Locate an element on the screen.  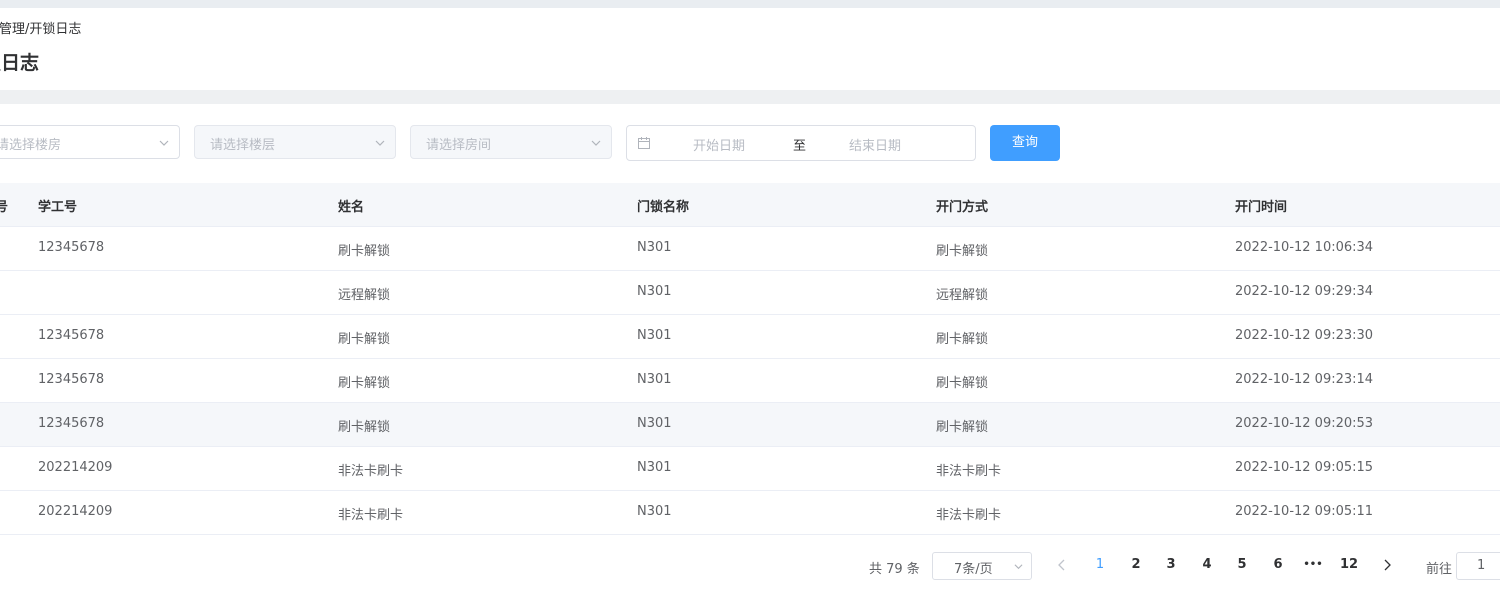
page-size-value: 7条/页 is located at coordinates (973, 569).